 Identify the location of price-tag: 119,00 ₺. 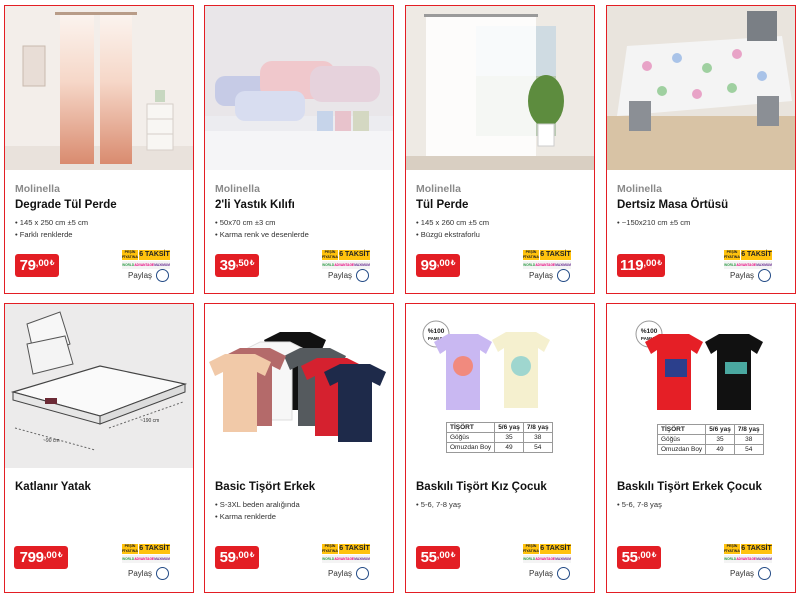
(641, 265).